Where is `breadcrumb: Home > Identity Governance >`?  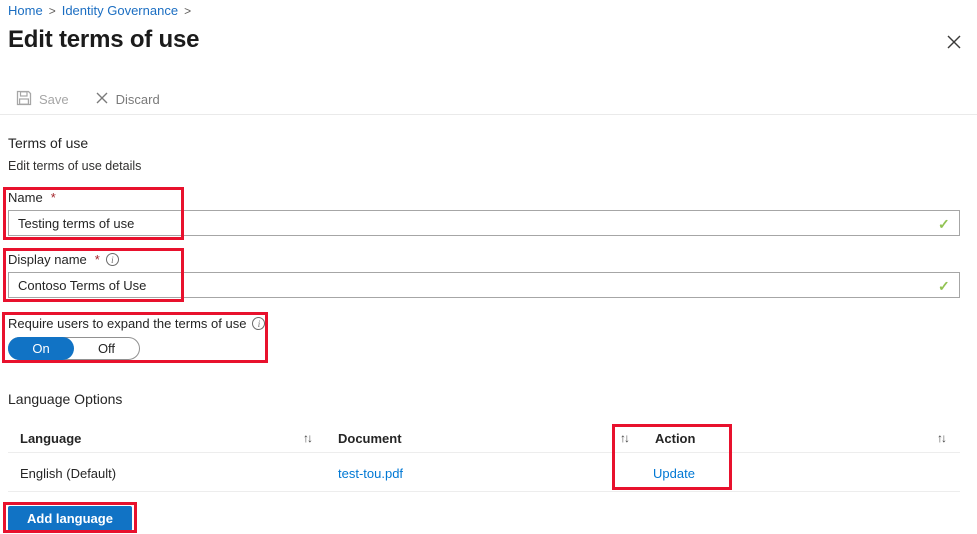
breadcrumb: Home > Identity Governance > is located at coordinates (102, 10).